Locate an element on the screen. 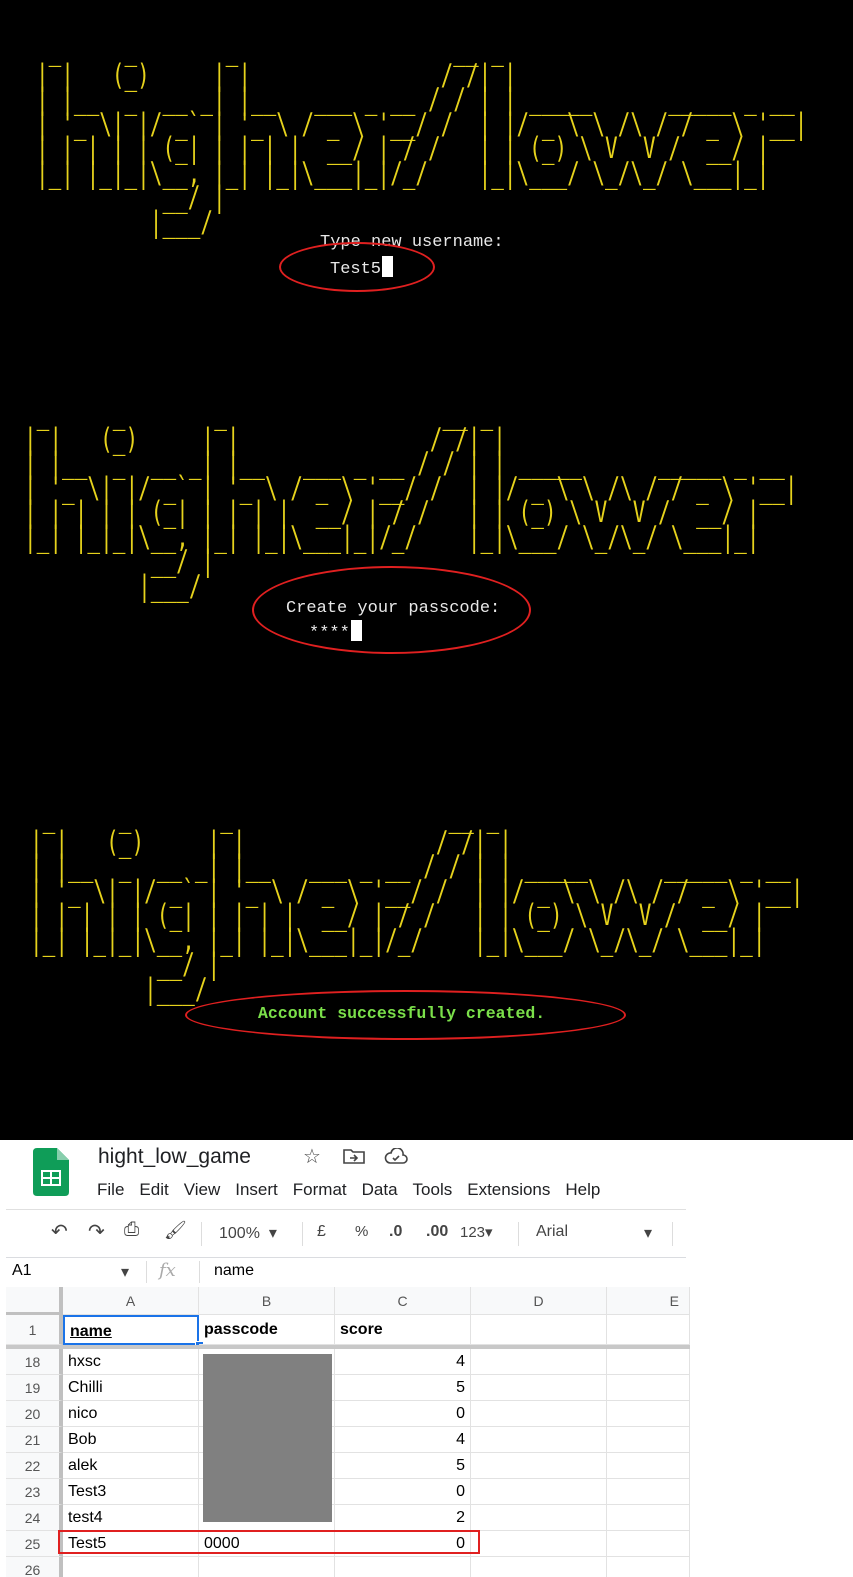 Image resolution: width=853 pixels, height=1577 pixels. zoom-select: 100% ▾ is located at coordinates (248, 1233).